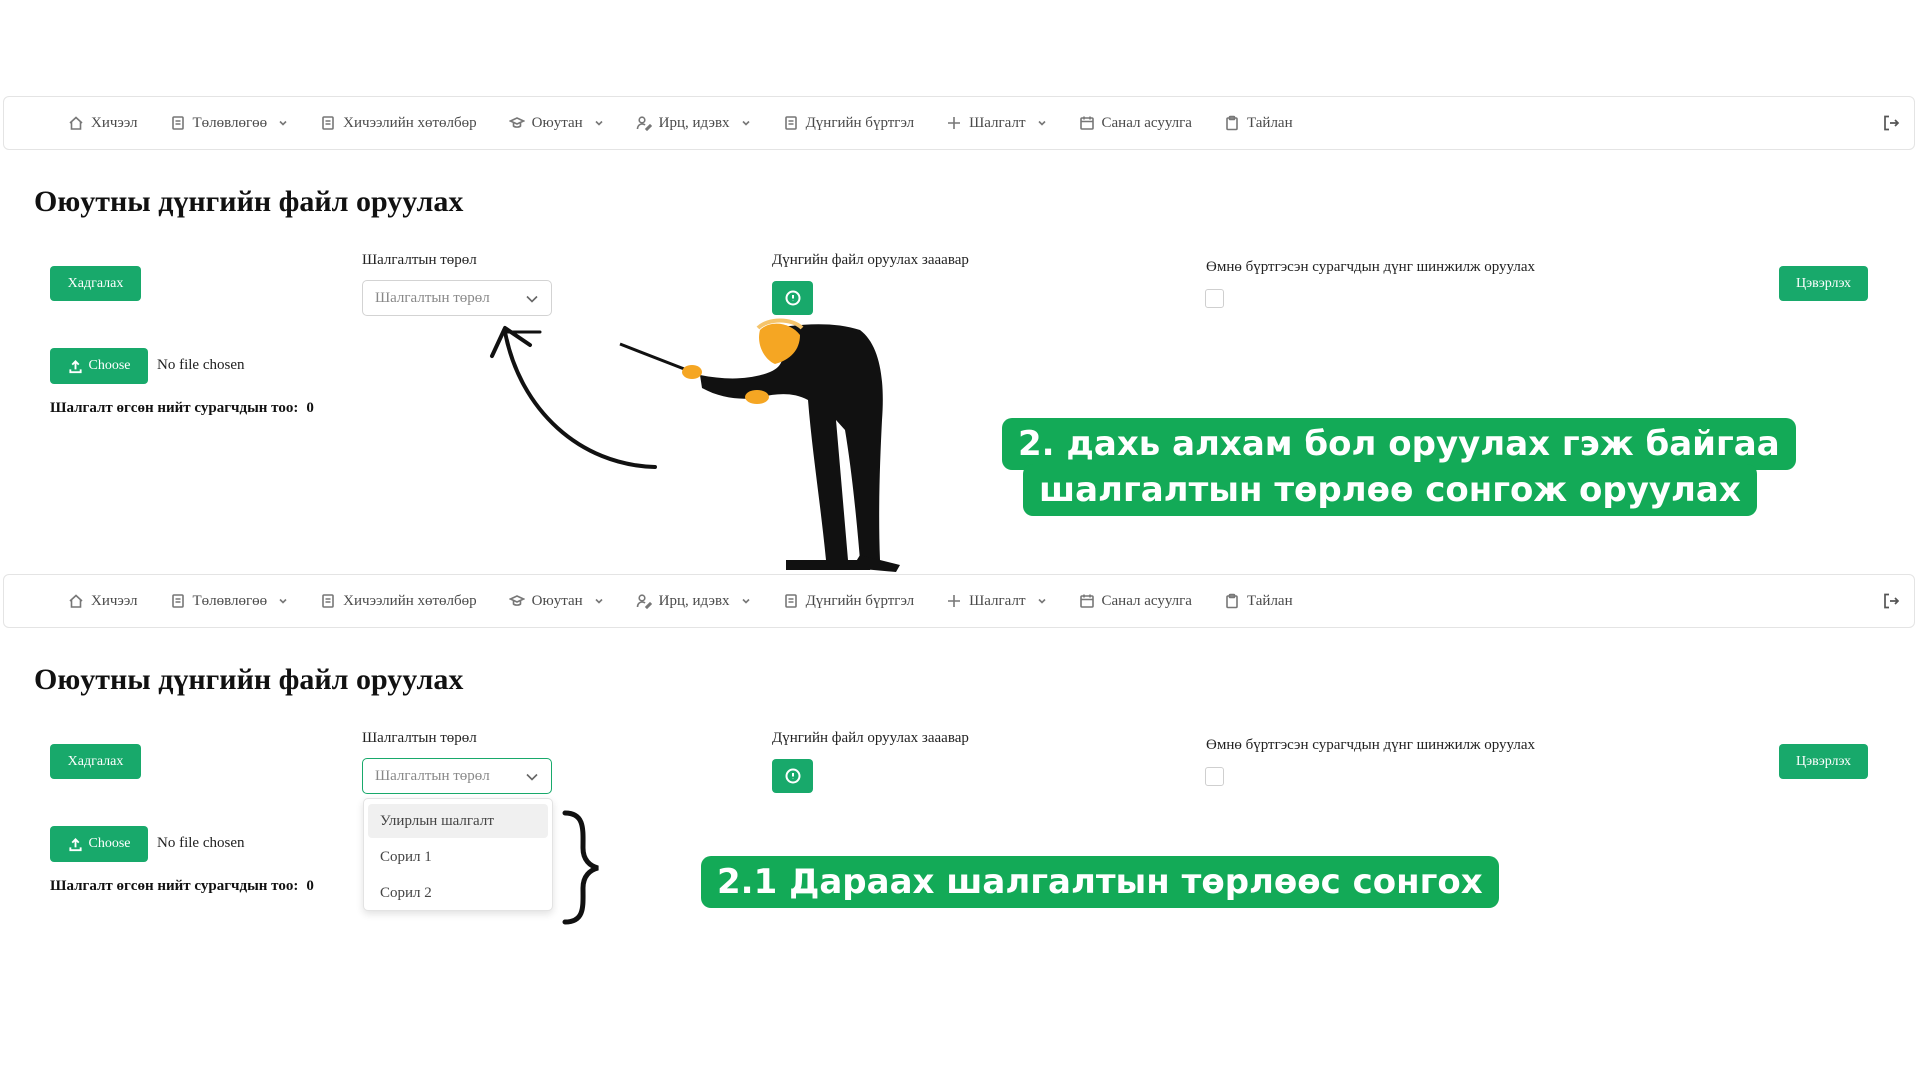  I want to click on nav-label: Тайлан, so click(1269, 600).